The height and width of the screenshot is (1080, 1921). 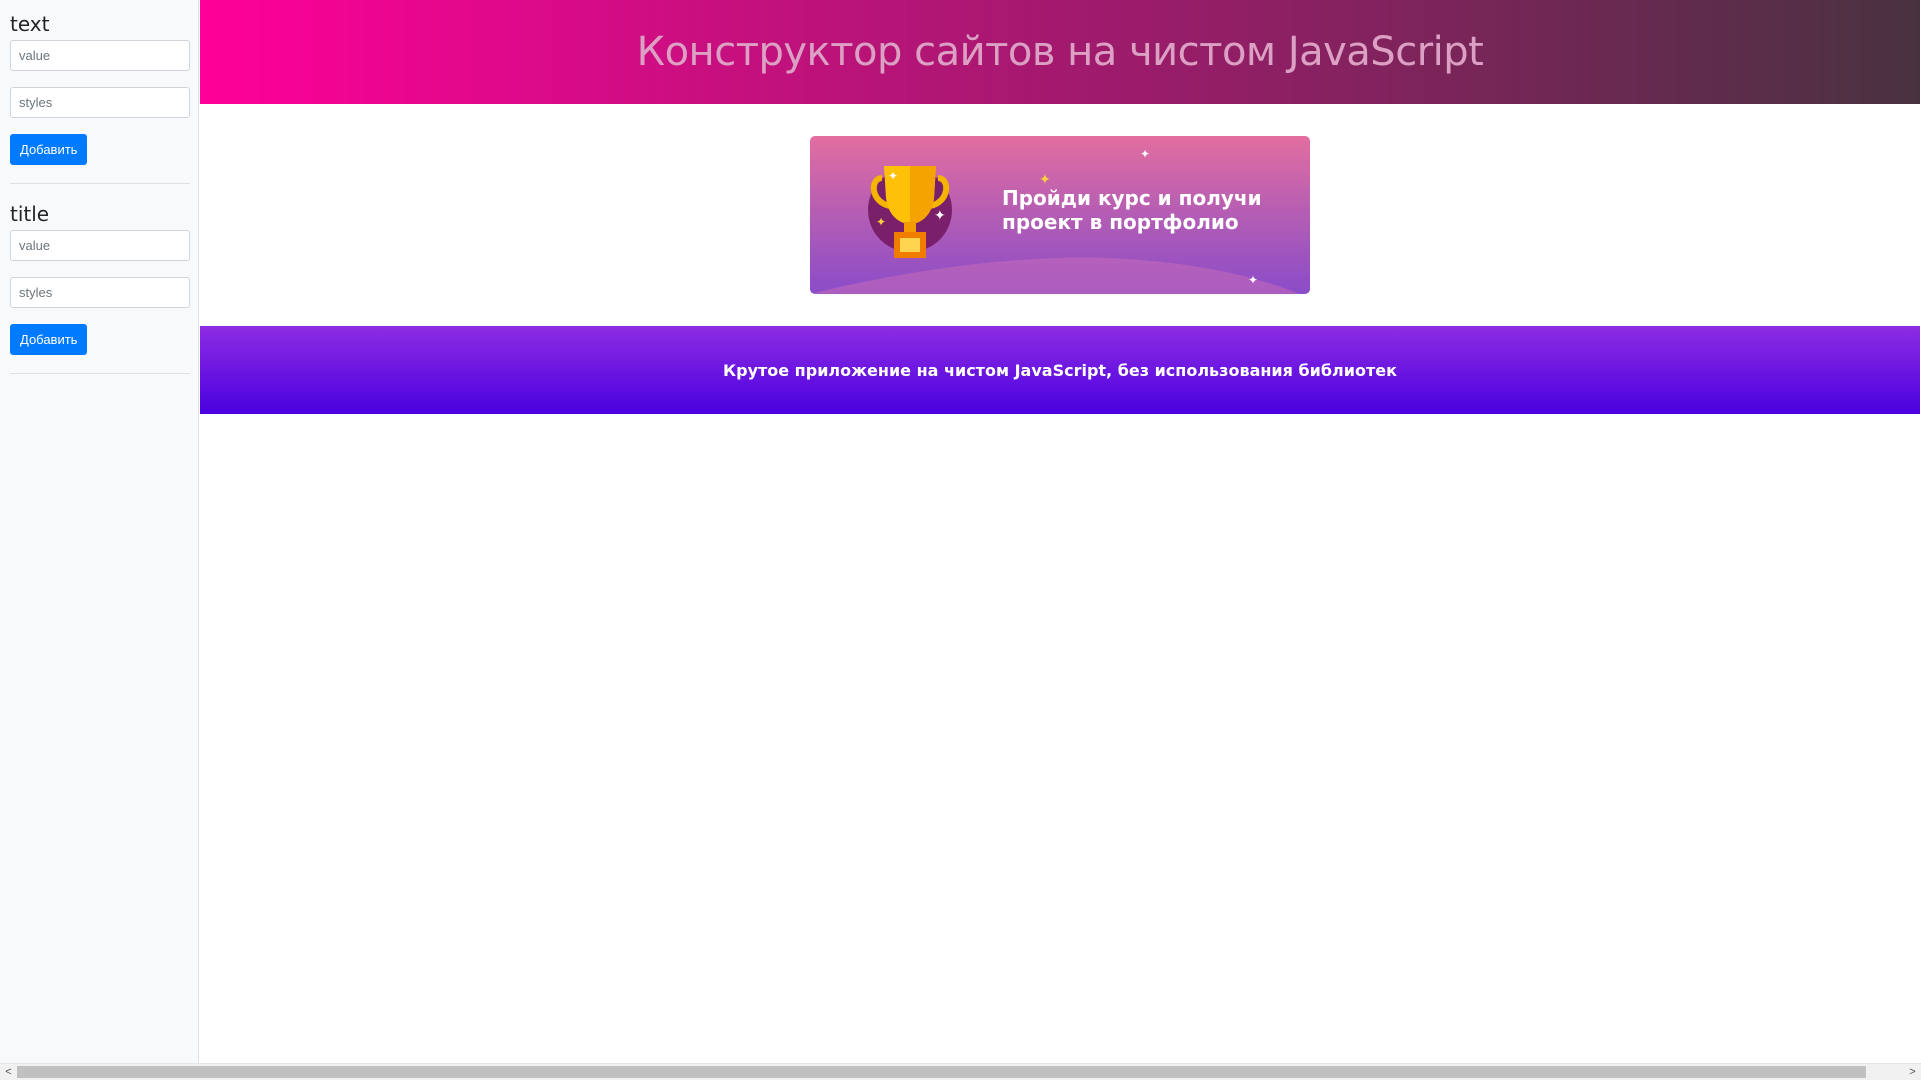 I want to click on scrollbar-thumb, so click(x=941, y=1072).